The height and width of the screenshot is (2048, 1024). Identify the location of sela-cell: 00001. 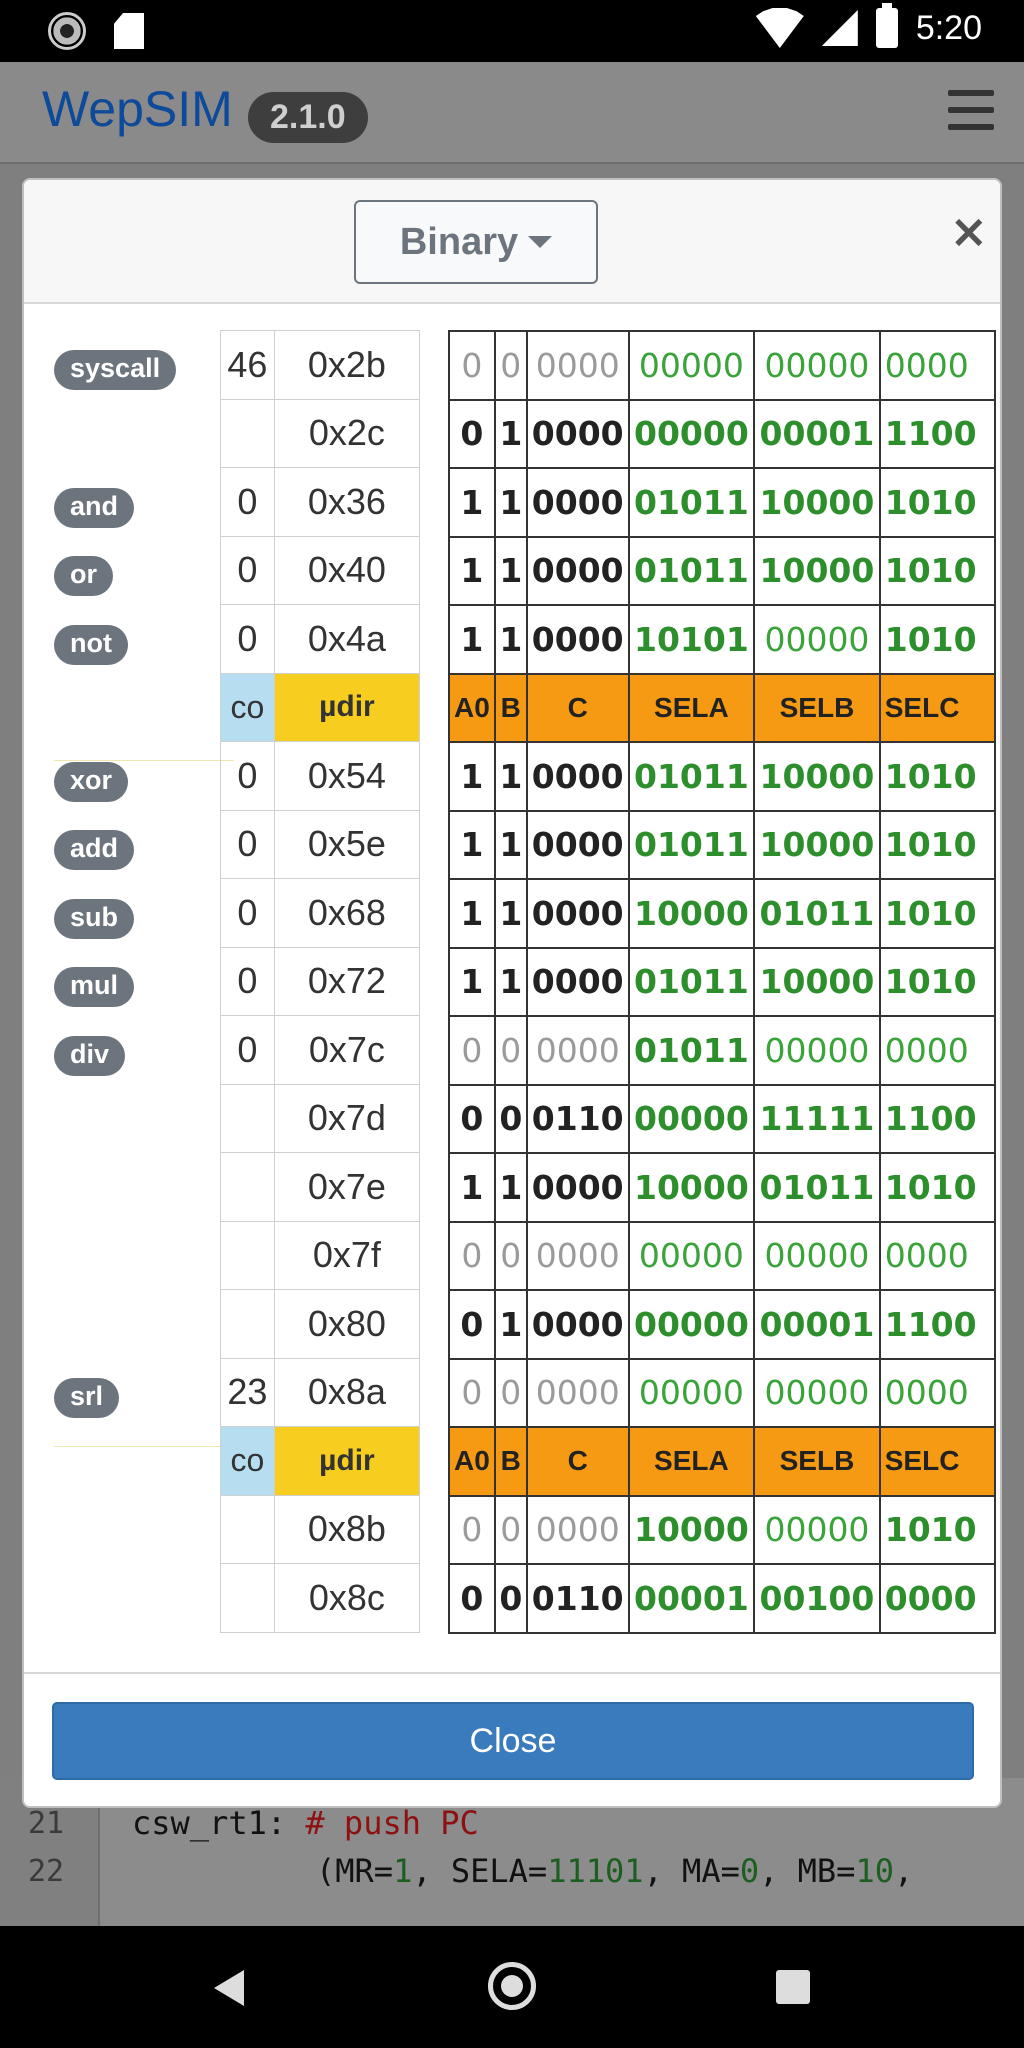
(691, 1598).